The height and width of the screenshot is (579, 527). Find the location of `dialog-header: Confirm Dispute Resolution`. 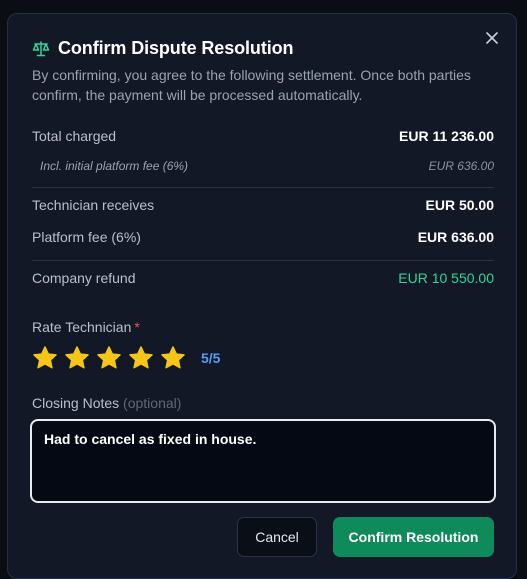

dialog-header: Confirm Dispute Resolution is located at coordinates (163, 48).